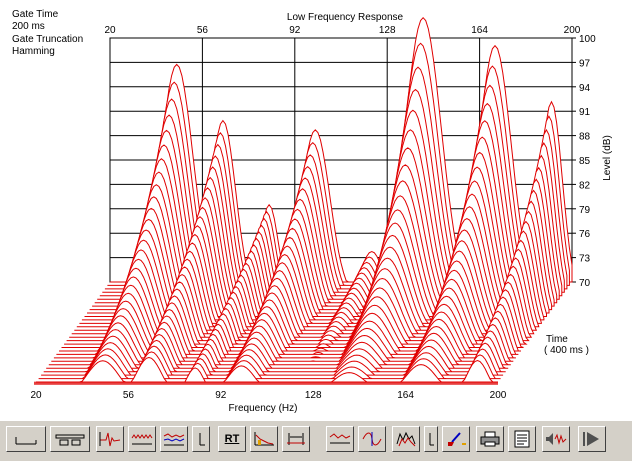 This screenshot has height=461, width=632. What do you see at coordinates (479, 30) in the screenshot?
I see `top-x-tick-label: 164` at bounding box center [479, 30].